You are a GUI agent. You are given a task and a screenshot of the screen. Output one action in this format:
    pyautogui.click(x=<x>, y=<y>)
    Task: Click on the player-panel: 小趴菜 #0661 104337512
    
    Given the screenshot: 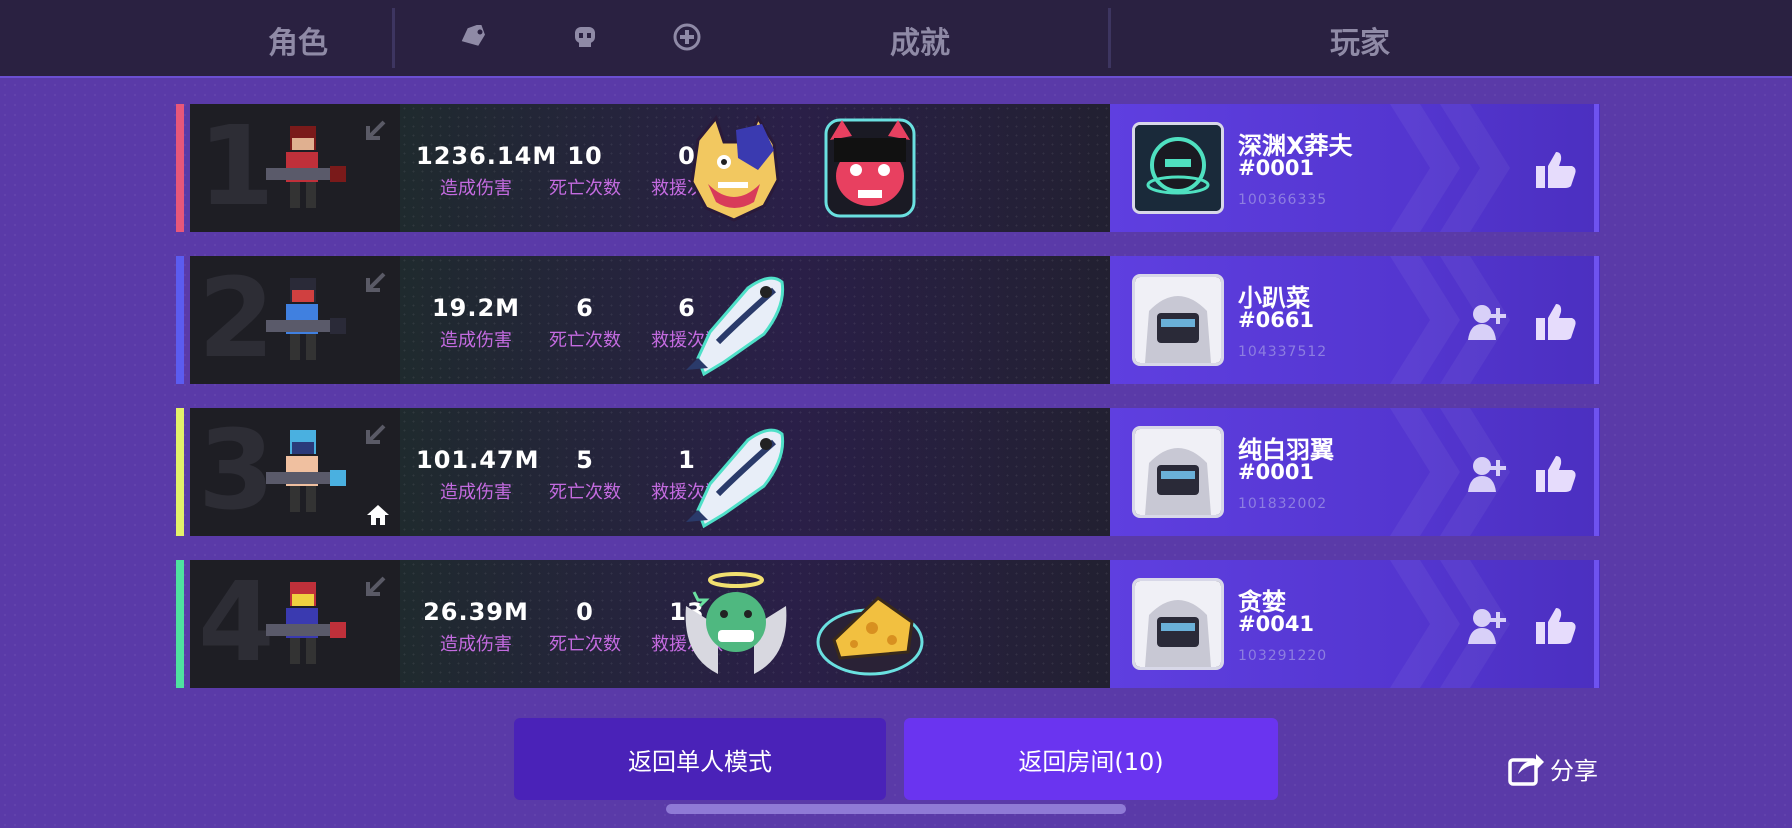 What is the action you would take?
    pyautogui.click(x=1355, y=320)
    